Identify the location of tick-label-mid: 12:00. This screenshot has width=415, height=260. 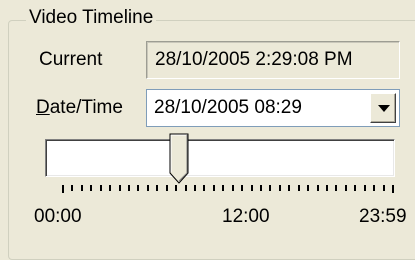
(246, 216).